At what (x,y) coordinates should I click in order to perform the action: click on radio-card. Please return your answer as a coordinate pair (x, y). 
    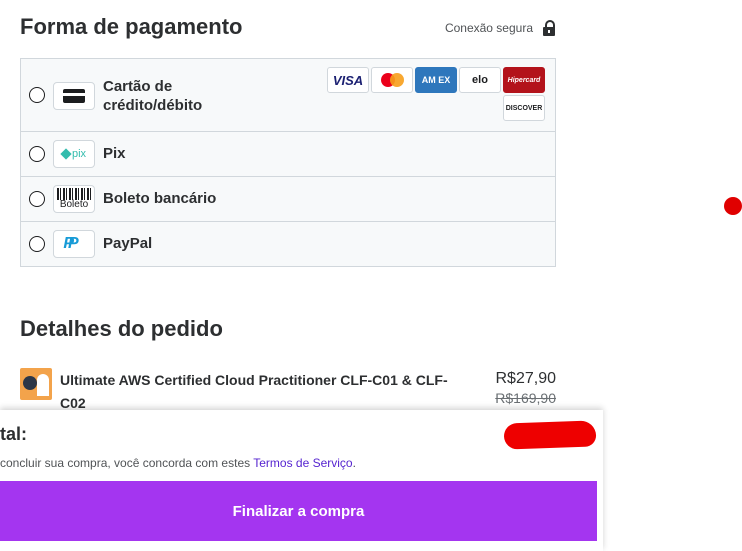
    Looking at the image, I should click on (37, 95).